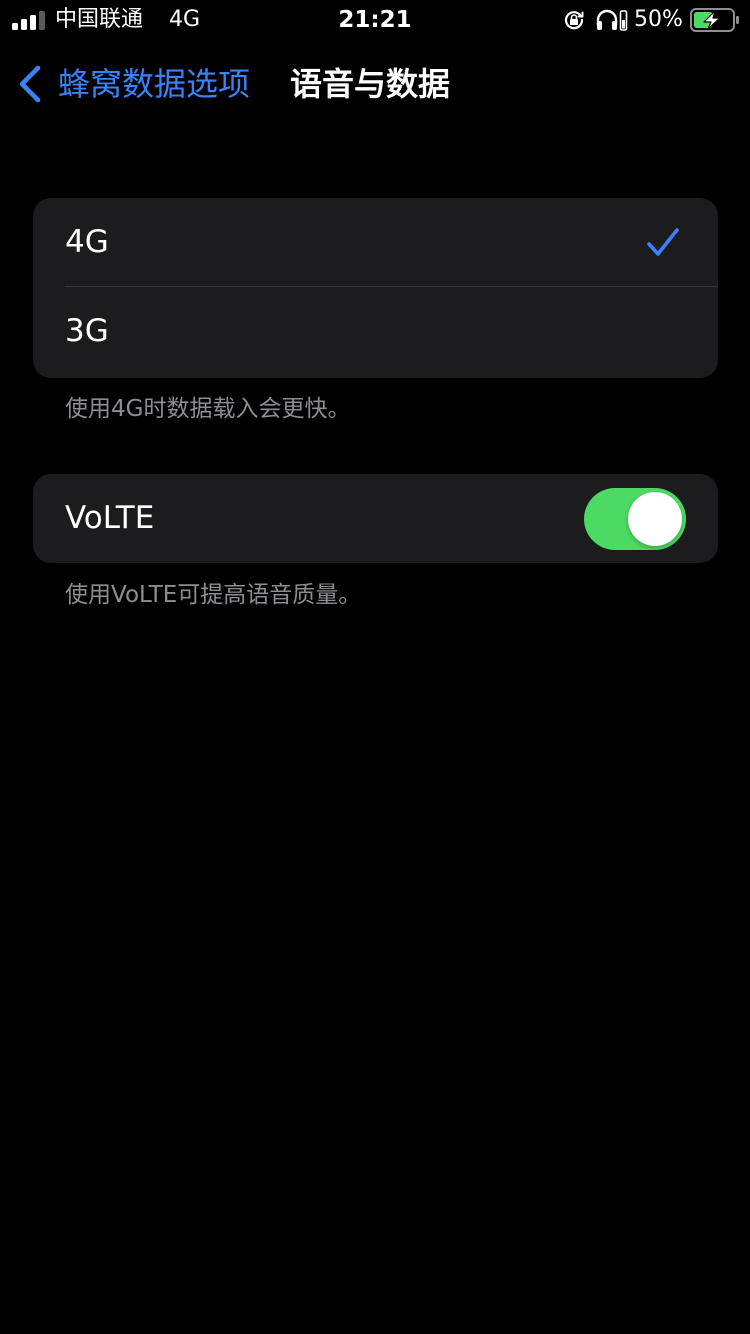  What do you see at coordinates (154, 84) in the screenshot?
I see `back-button-label: 蜂窝数据选项` at bounding box center [154, 84].